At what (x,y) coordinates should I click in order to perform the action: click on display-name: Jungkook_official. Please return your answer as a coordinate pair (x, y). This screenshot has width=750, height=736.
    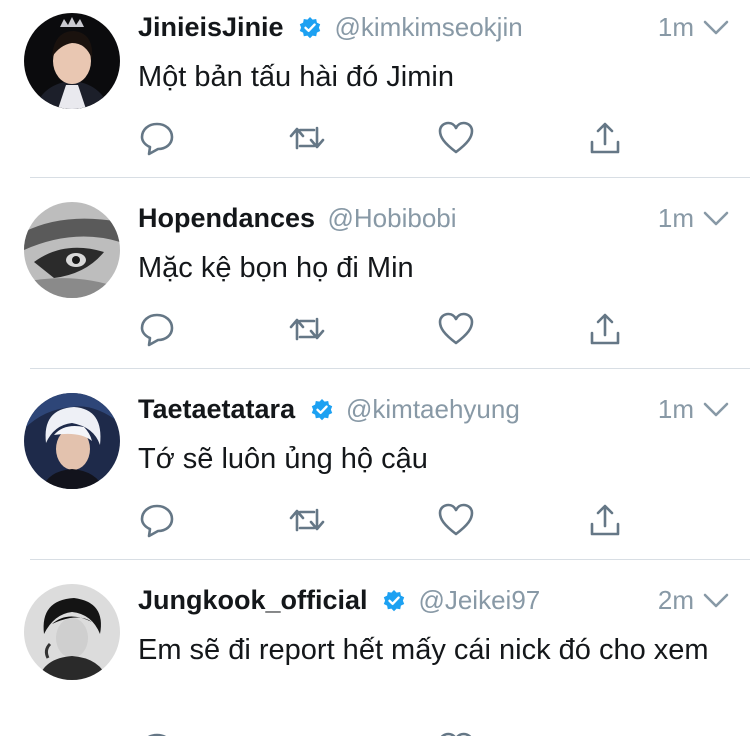
    Looking at the image, I should click on (253, 600).